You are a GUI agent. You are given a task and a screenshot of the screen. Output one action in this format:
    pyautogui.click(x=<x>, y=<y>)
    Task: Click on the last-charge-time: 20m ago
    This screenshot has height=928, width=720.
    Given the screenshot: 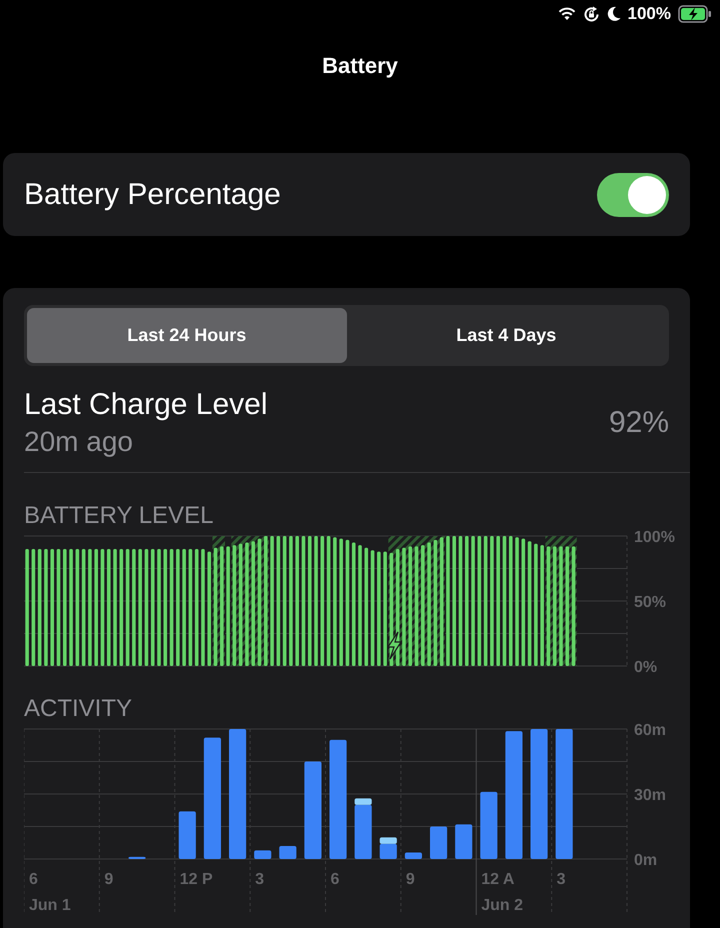 What is the action you would take?
    pyautogui.click(x=79, y=442)
    